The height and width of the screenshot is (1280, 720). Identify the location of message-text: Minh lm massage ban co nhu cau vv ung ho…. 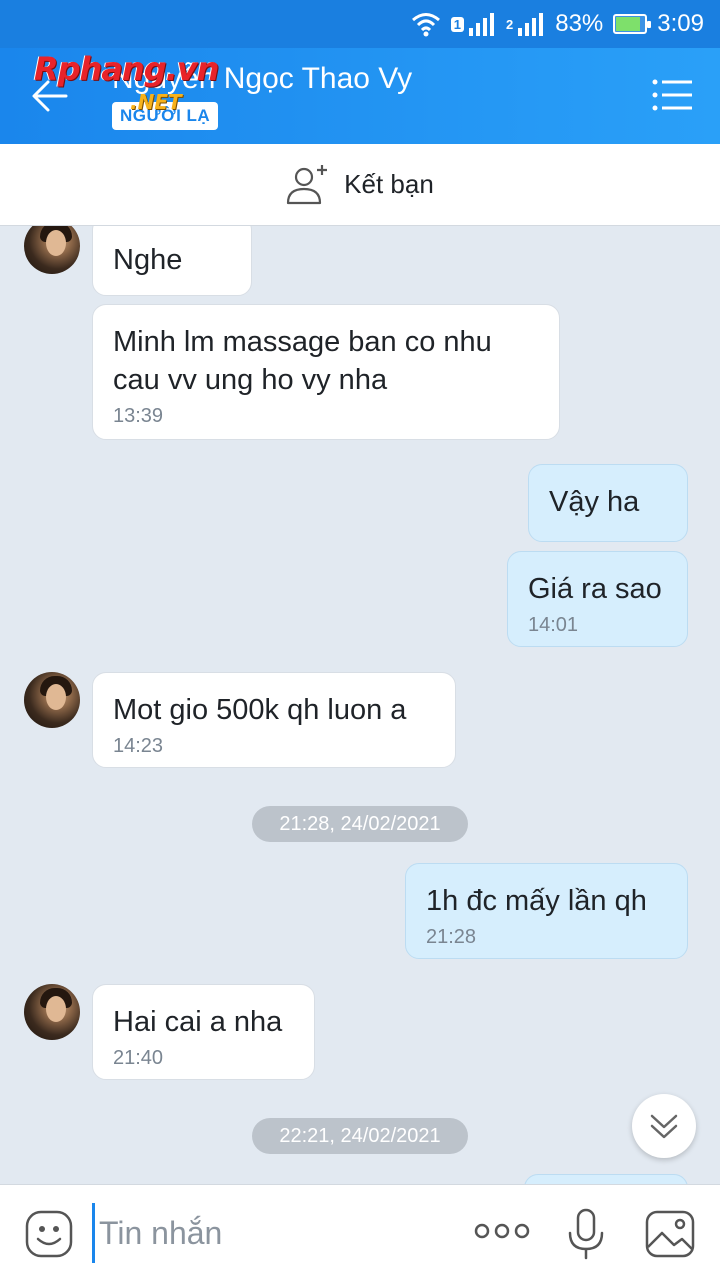
(302, 361).